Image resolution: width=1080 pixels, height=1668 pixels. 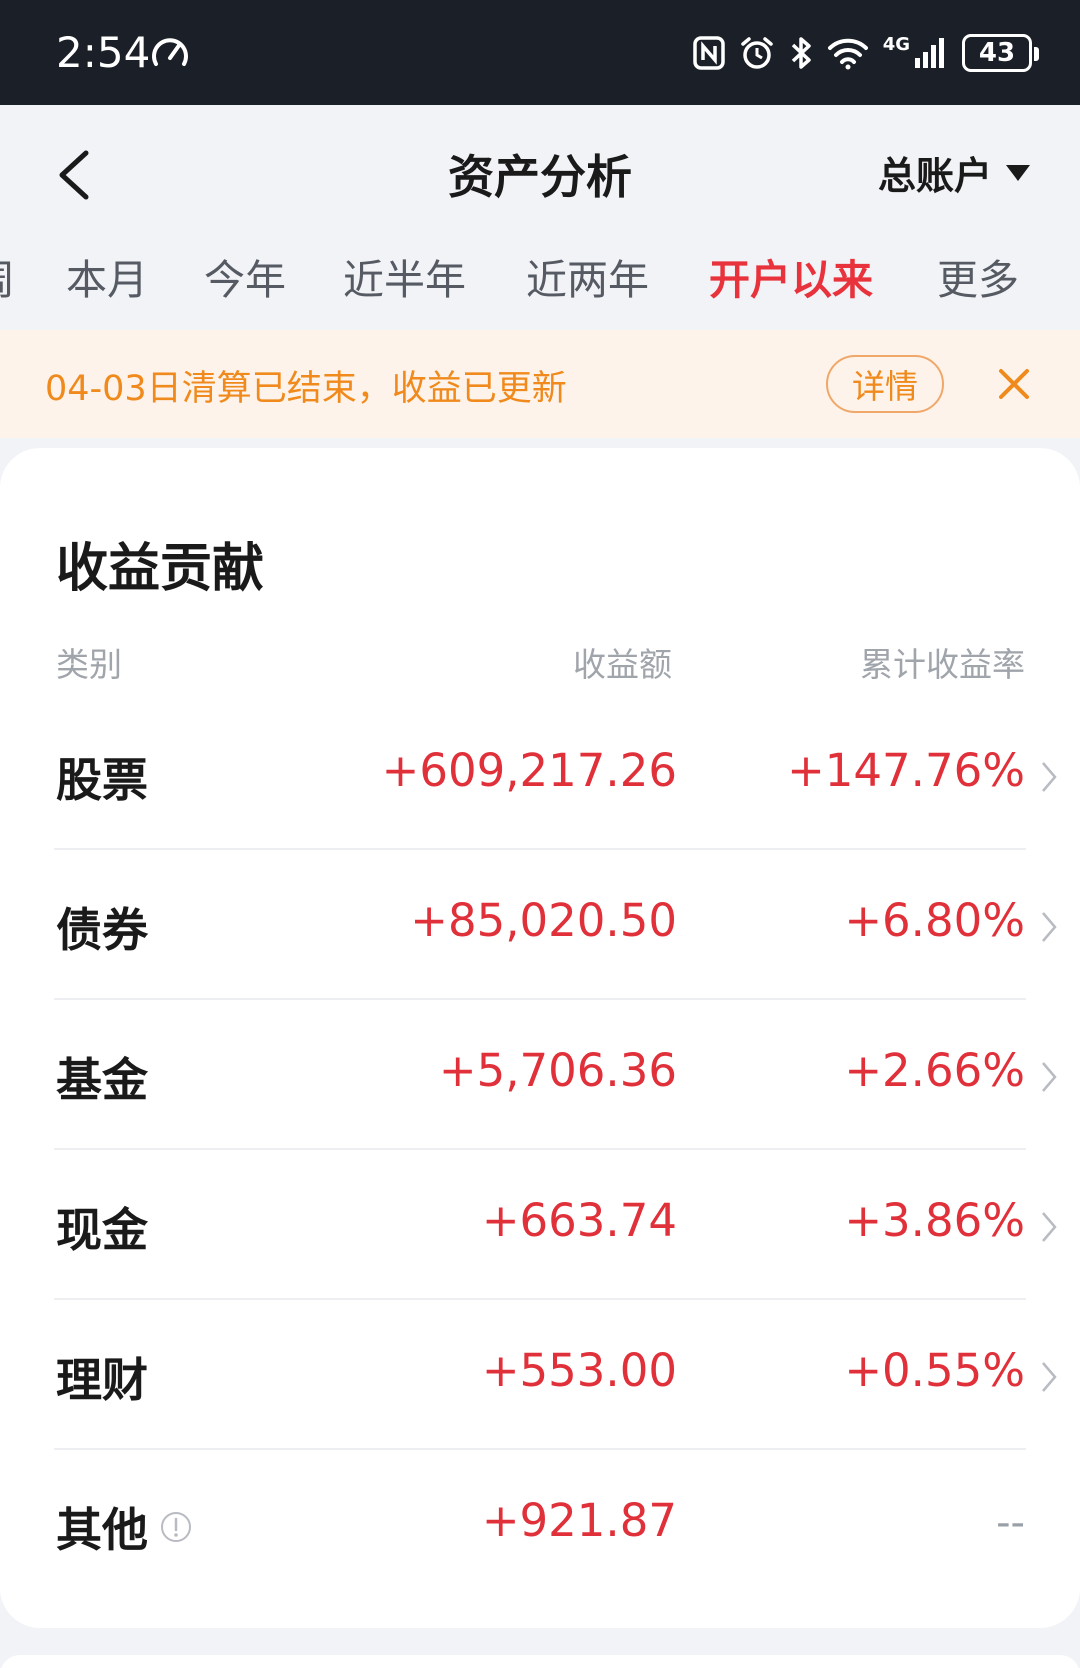 I want to click on period-tabs: 周 本月 今年 近半年 近两年 开户以来 更多, so click(x=540, y=275).